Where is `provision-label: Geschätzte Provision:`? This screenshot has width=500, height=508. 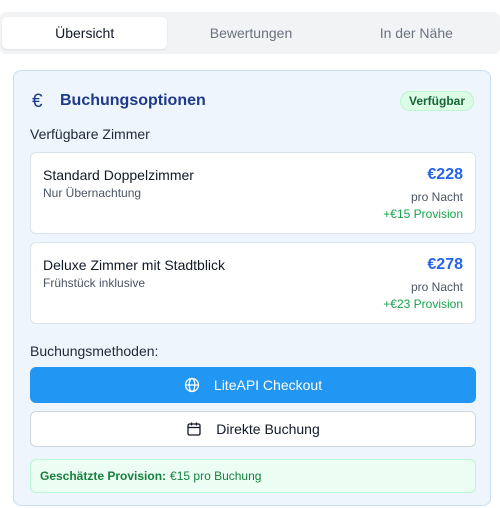
provision-label: Geschätzte Provision: is located at coordinates (103, 476).